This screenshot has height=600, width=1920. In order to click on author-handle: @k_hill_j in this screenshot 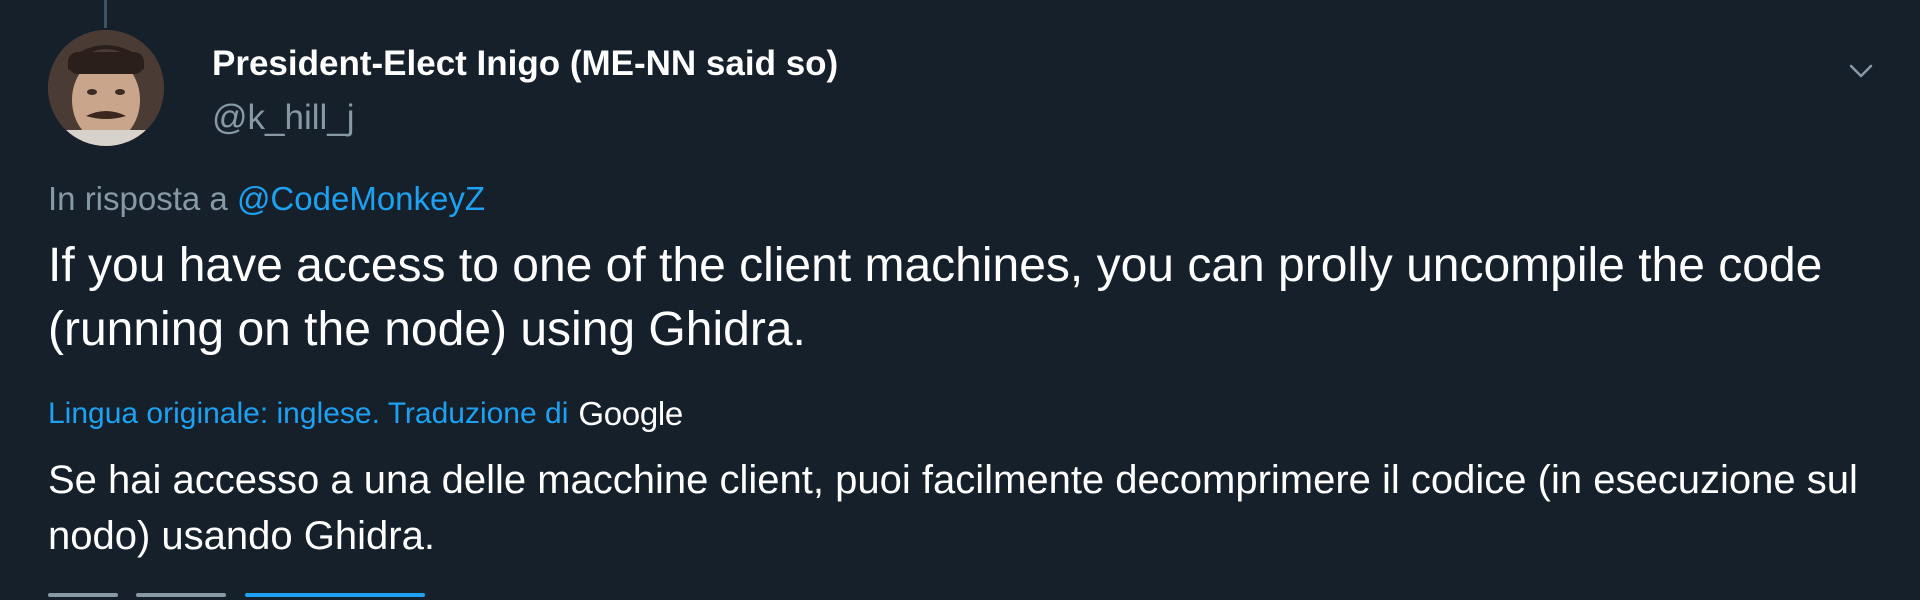, I will do `click(283, 118)`.